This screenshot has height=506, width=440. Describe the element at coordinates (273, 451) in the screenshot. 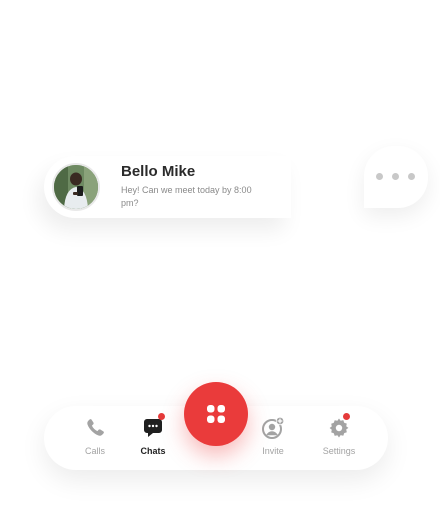

I see `nav-label-invite: Invite` at that location.